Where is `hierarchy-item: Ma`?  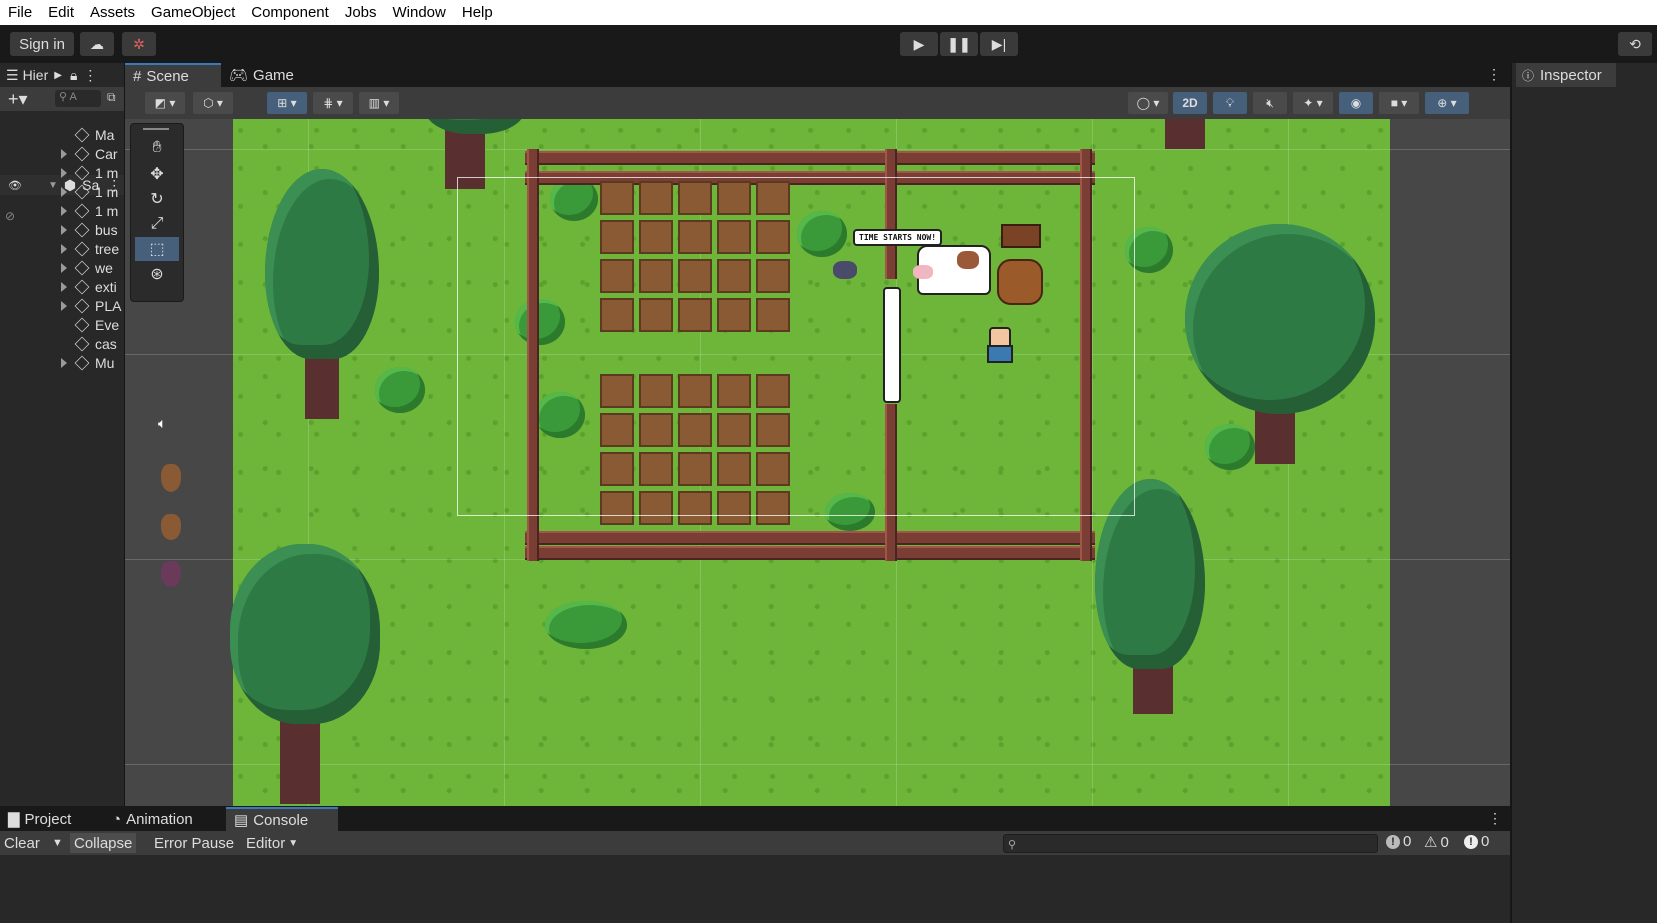
hierarchy-item: Ma is located at coordinates (62, 135).